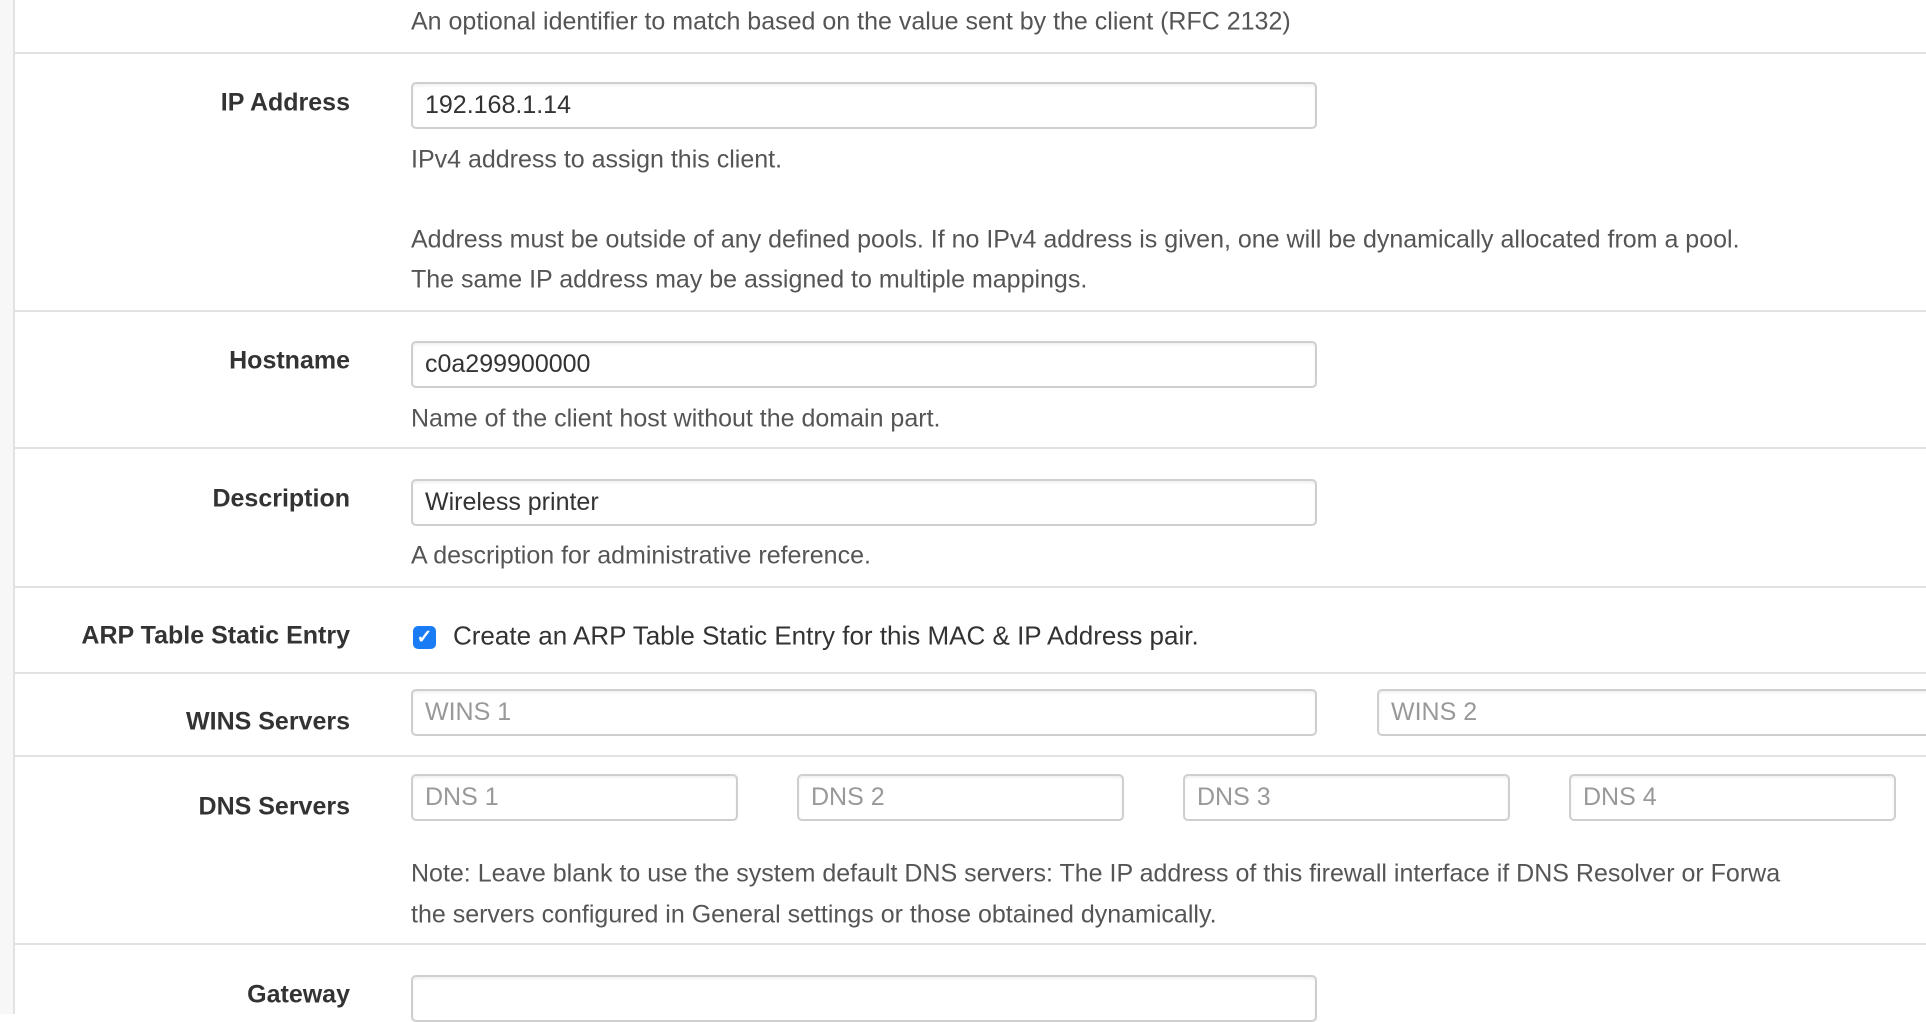  Describe the element at coordinates (285, 102) in the screenshot. I see `ip-address-label: IP Address` at that location.